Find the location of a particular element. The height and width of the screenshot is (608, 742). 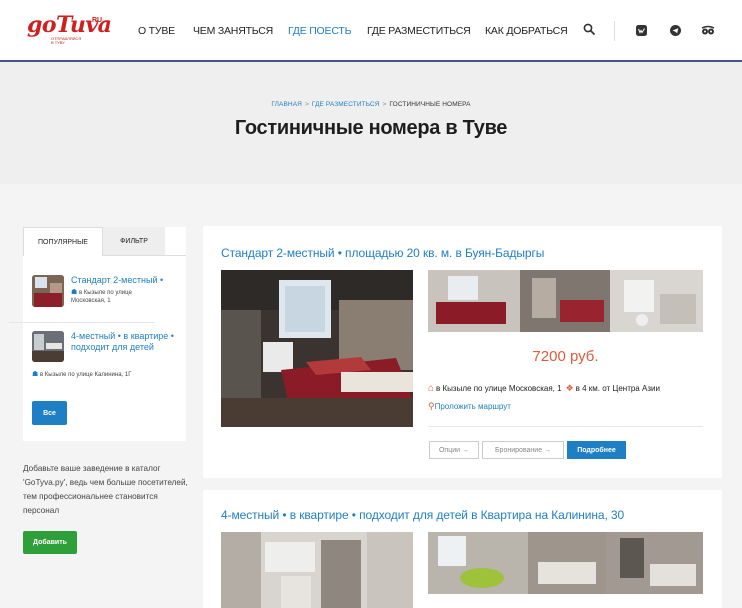

breadcrumb-home: ГЛАВНАЯ is located at coordinates (286, 104).